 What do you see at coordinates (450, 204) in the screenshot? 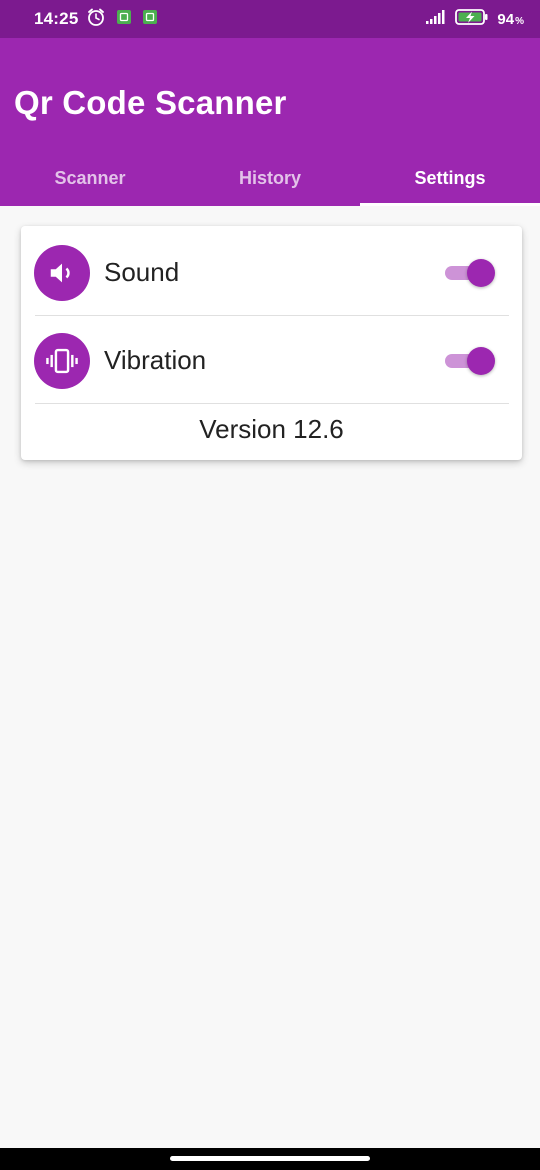
I see `tab-indicator` at bounding box center [450, 204].